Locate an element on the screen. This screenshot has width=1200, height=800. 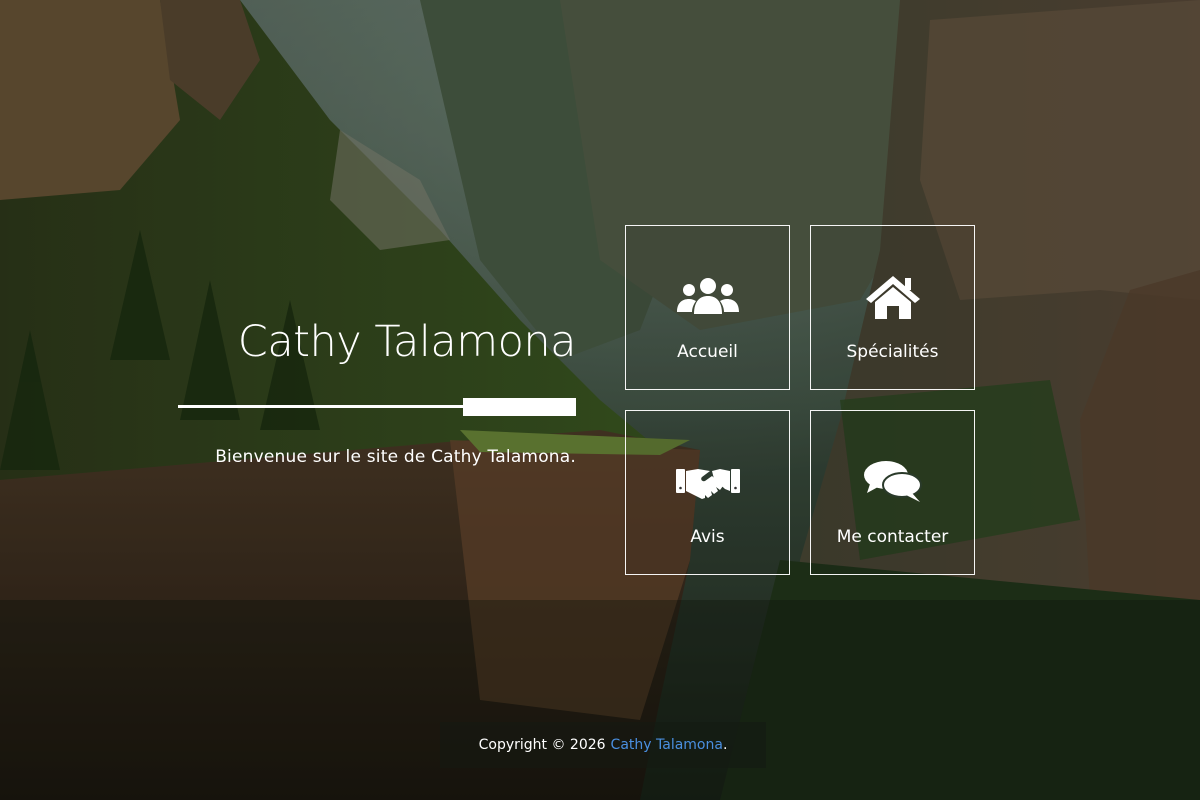
site-subtitle: Bienvenue sur le site de Cathy Talamona. is located at coordinates (395, 457).